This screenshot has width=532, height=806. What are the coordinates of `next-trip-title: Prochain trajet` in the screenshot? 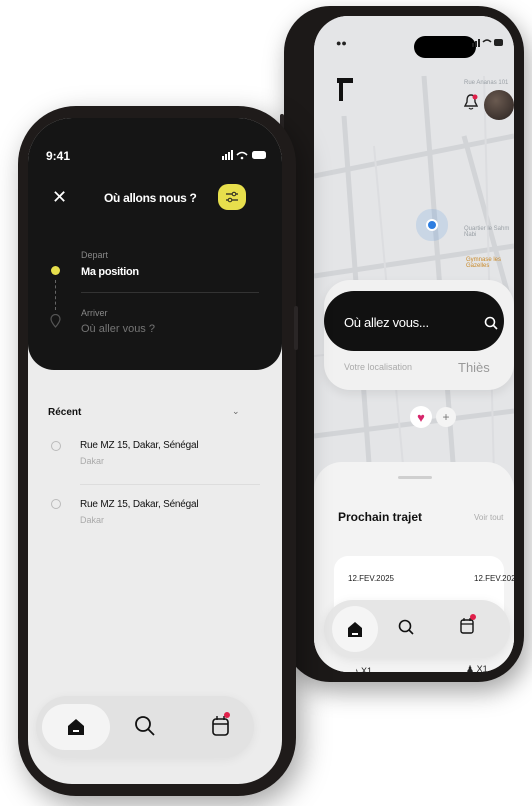 It's located at (380, 517).